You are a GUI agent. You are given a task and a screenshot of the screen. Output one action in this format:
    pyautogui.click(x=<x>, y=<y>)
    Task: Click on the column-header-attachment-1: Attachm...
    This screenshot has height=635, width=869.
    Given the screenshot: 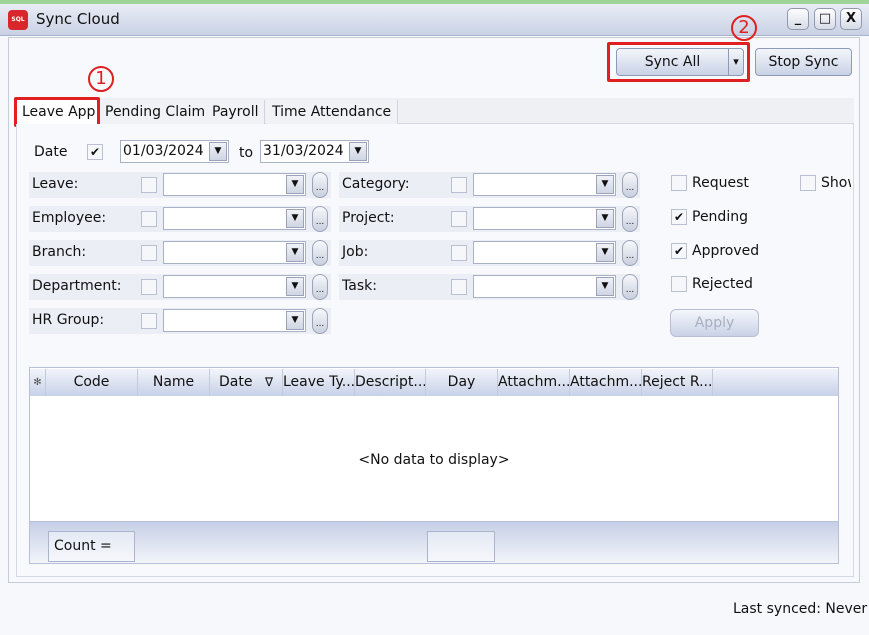 What is the action you would take?
    pyautogui.click(x=534, y=382)
    